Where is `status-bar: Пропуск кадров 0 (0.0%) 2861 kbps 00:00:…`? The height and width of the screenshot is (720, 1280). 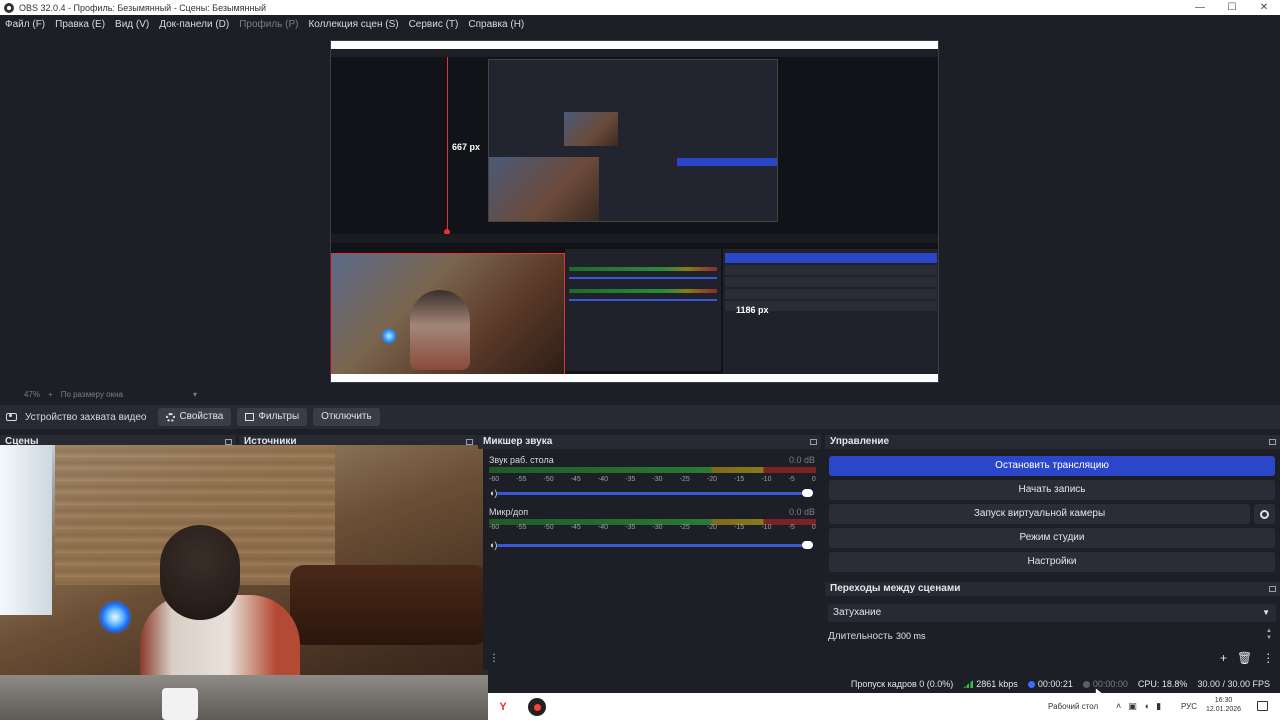
status-bar: Пропуск кадров 0 (0.0%) 2861 kbps 00:00:… is located at coordinates (884, 684).